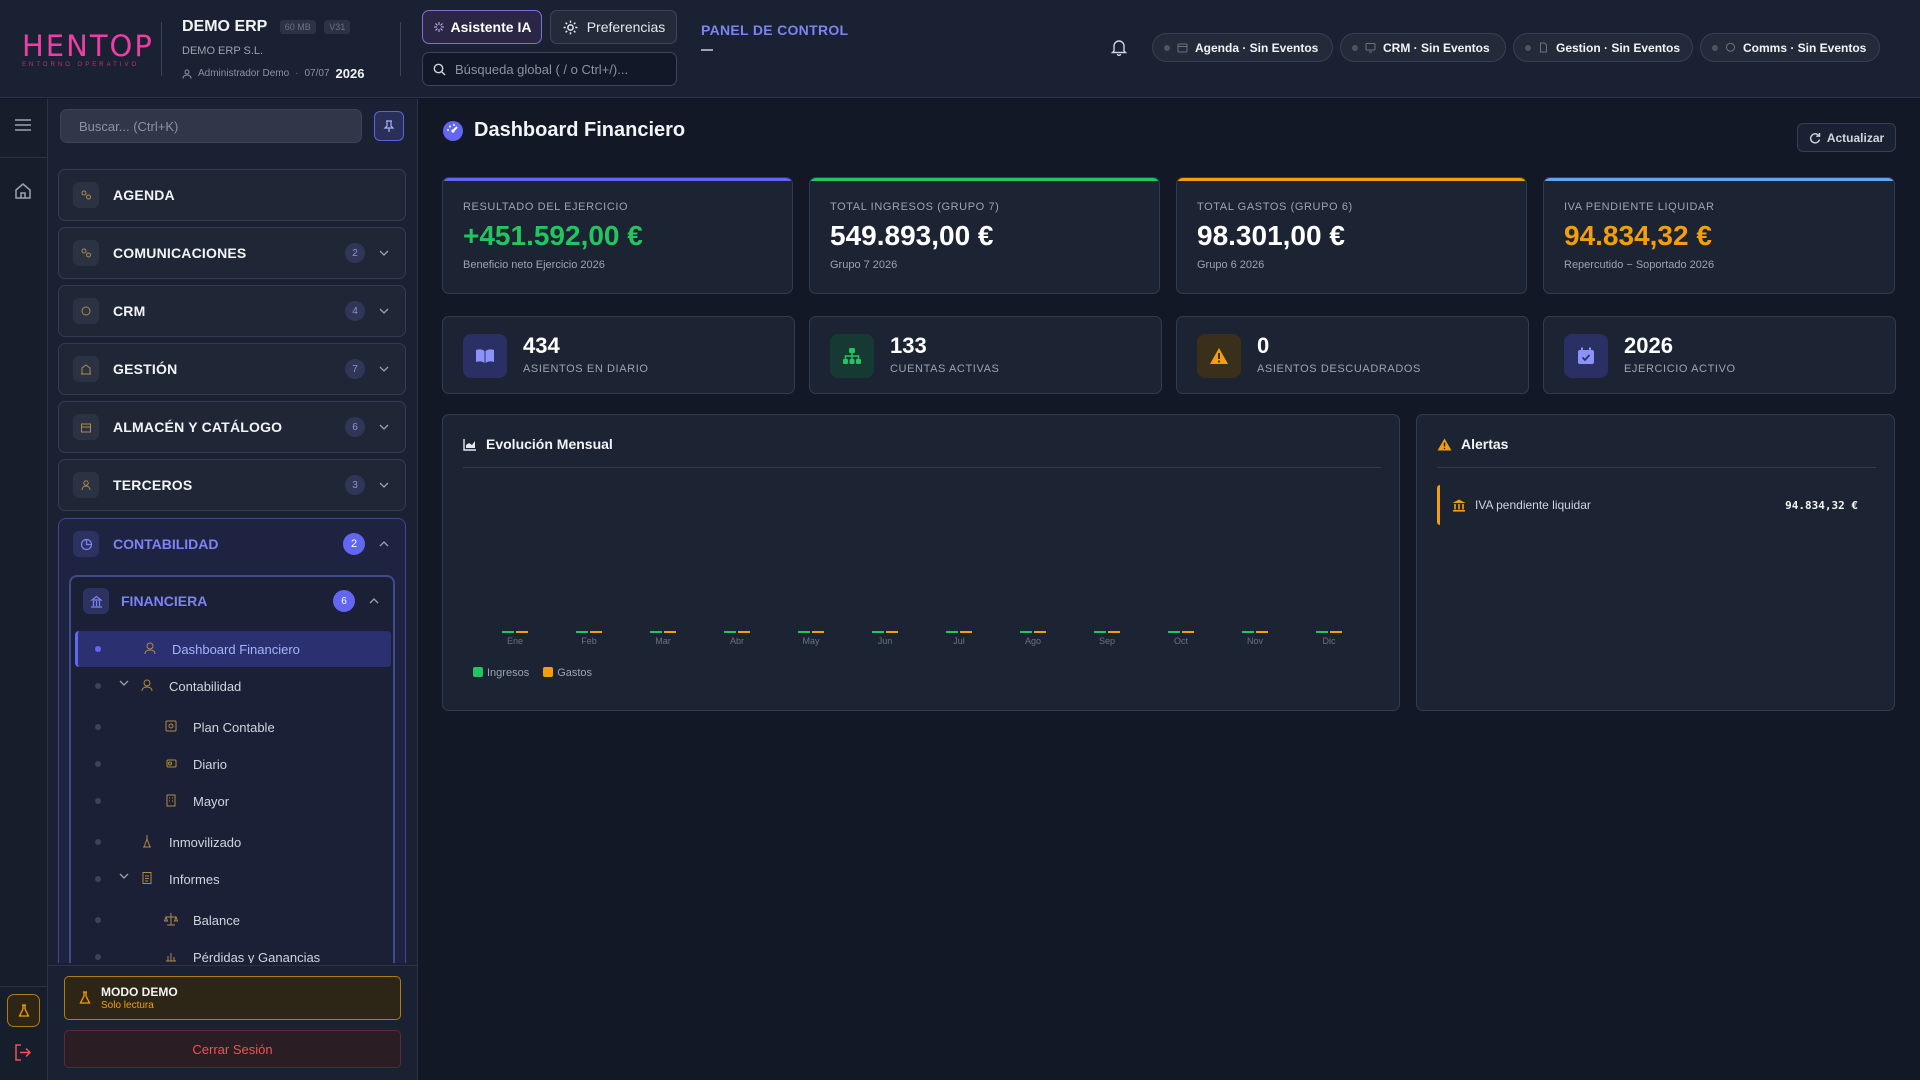  What do you see at coordinates (1114, 632) in the screenshot?
I see `bar-gastos-sep` at bounding box center [1114, 632].